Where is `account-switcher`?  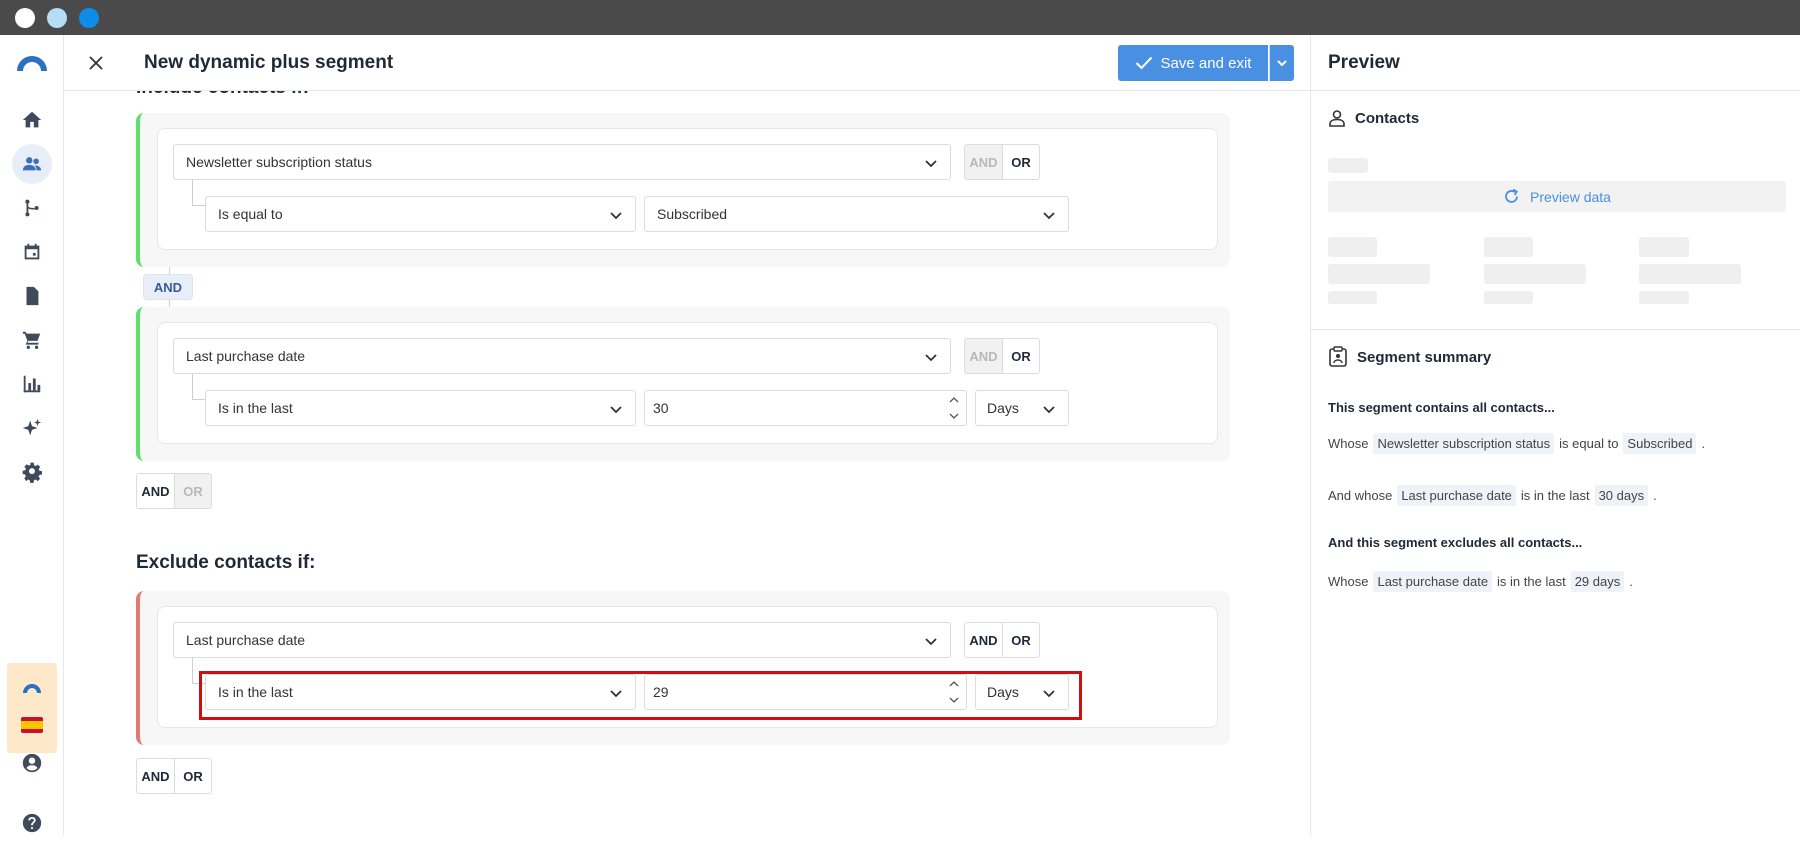 account-switcher is located at coordinates (32, 708).